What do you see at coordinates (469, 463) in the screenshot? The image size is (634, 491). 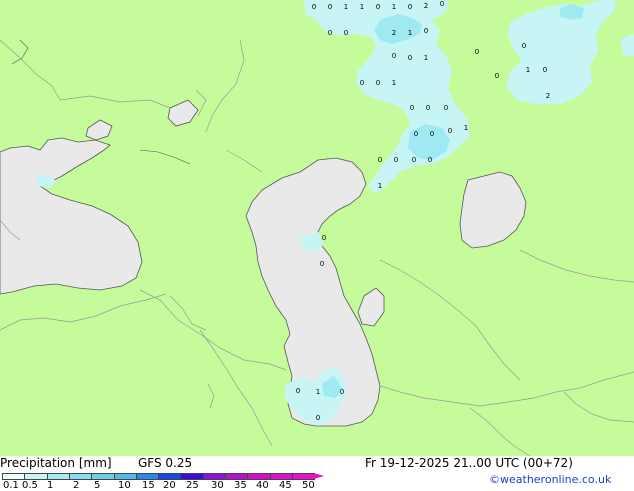 I see `valid-datetime: Fr 19-12-2025 21..00 UTC (00+72)` at bounding box center [469, 463].